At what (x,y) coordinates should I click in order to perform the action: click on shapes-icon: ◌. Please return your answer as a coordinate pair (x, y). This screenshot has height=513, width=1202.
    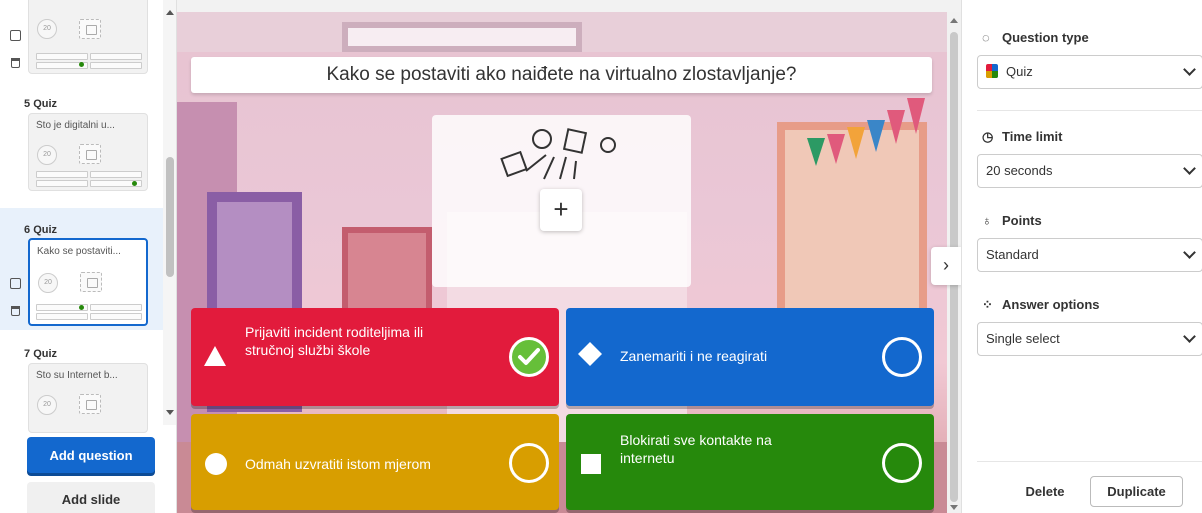
    Looking at the image, I should click on (986, 37).